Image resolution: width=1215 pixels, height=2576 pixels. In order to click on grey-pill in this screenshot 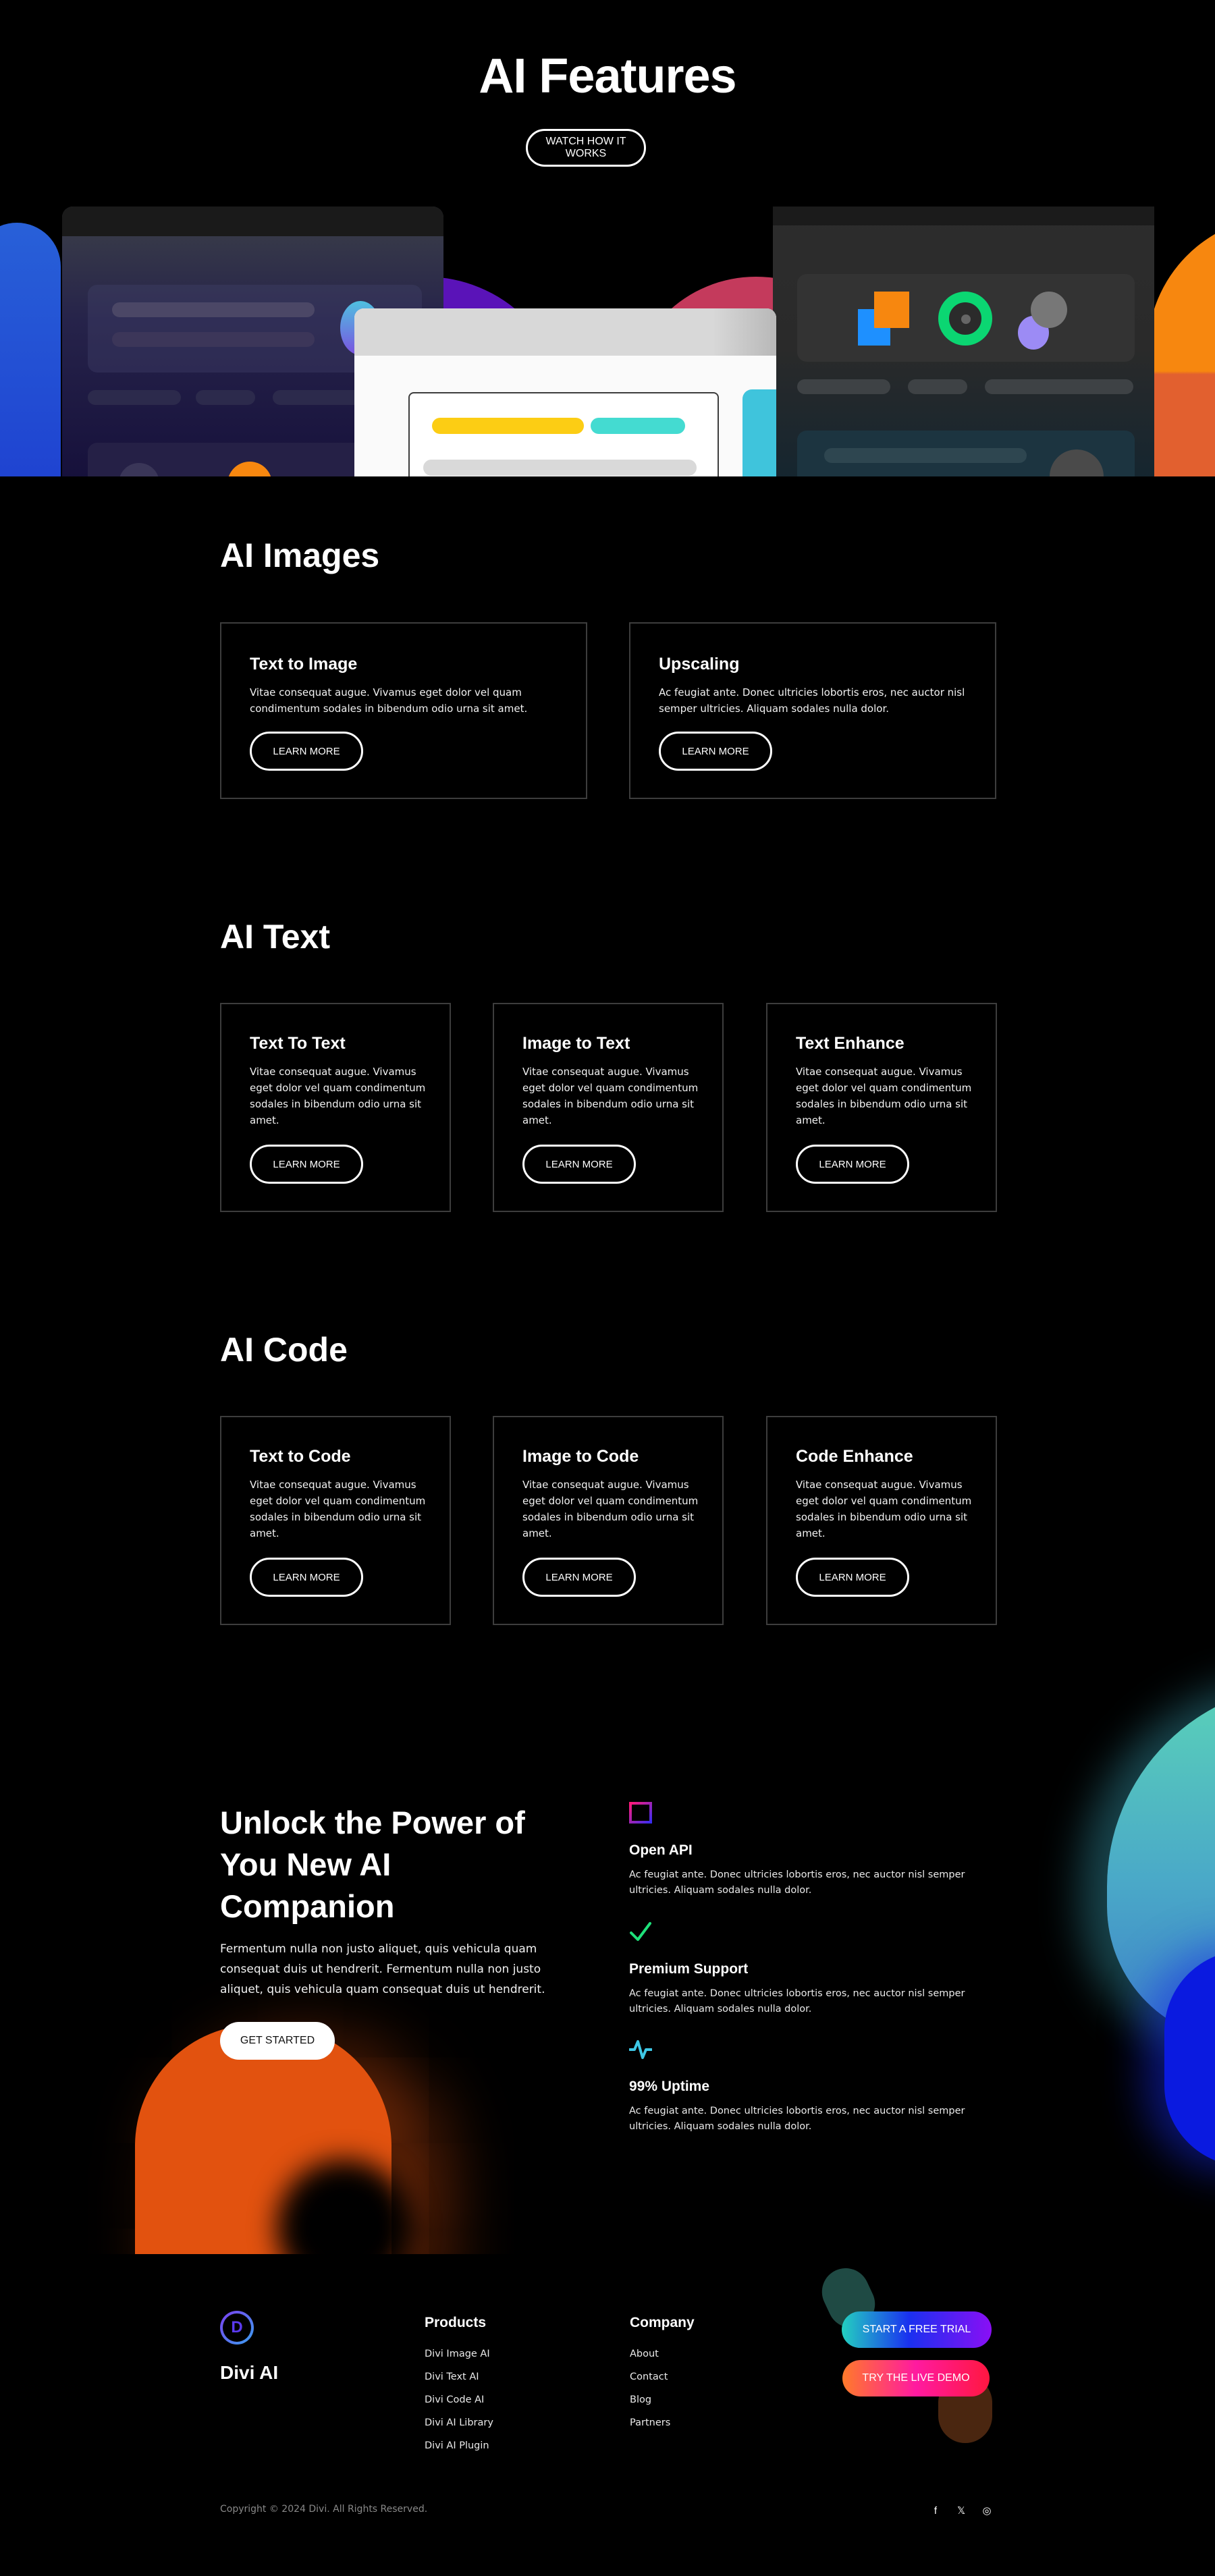, I will do `click(560, 468)`.